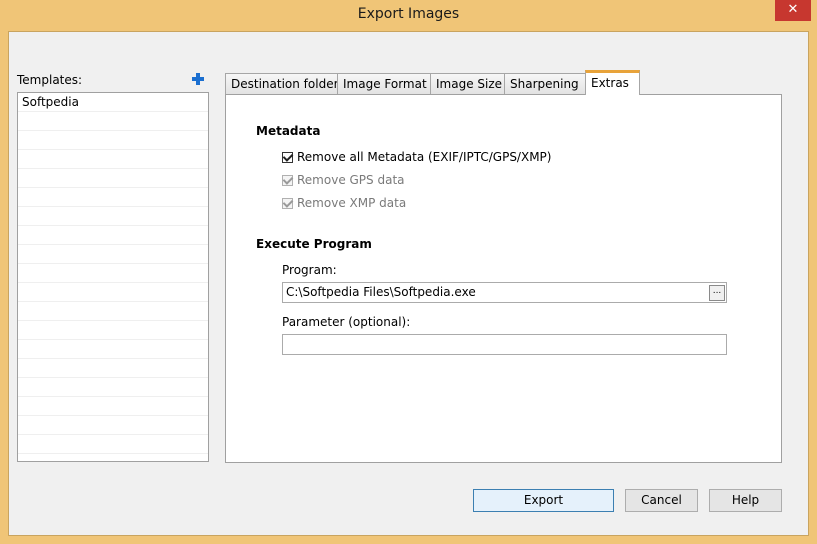 This screenshot has height=544, width=817. I want to click on parameter-field, so click(504, 344).